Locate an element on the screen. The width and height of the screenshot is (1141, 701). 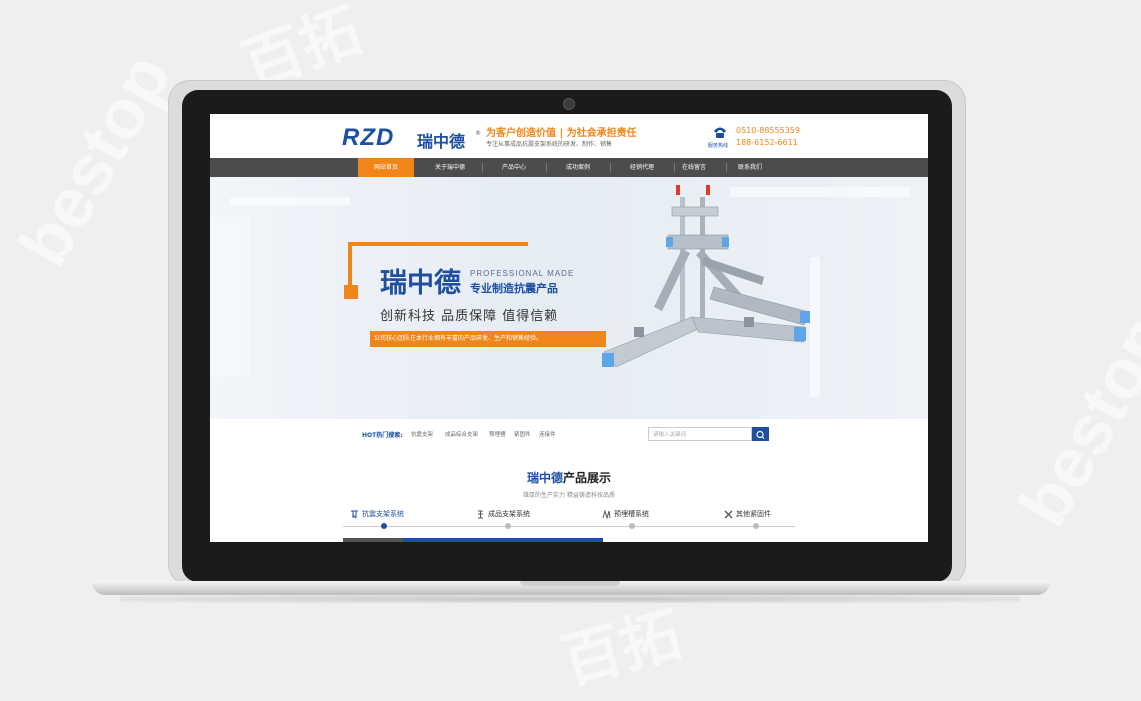
search-icon is located at coordinates (760, 434).